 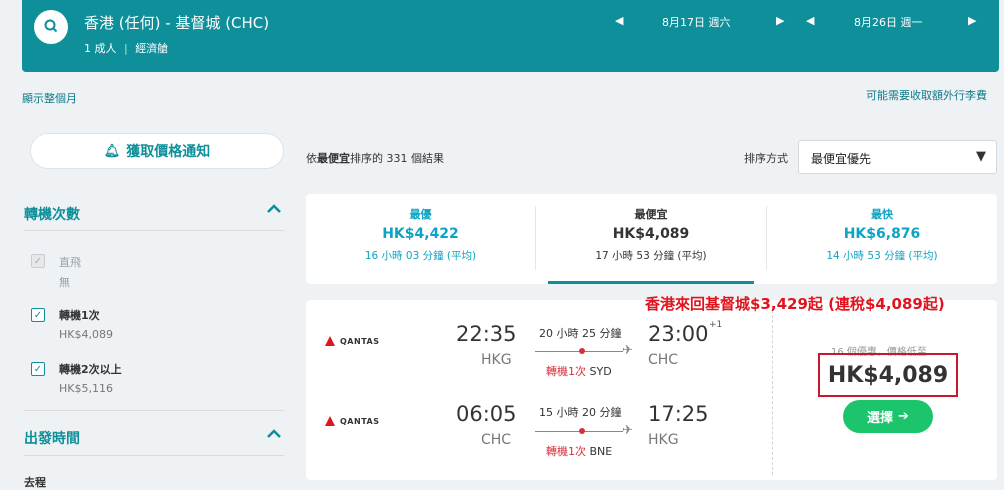 What do you see at coordinates (926, 95) in the screenshot?
I see `extra-baggage-fee-link: 可能需要收取額外行李費` at bounding box center [926, 95].